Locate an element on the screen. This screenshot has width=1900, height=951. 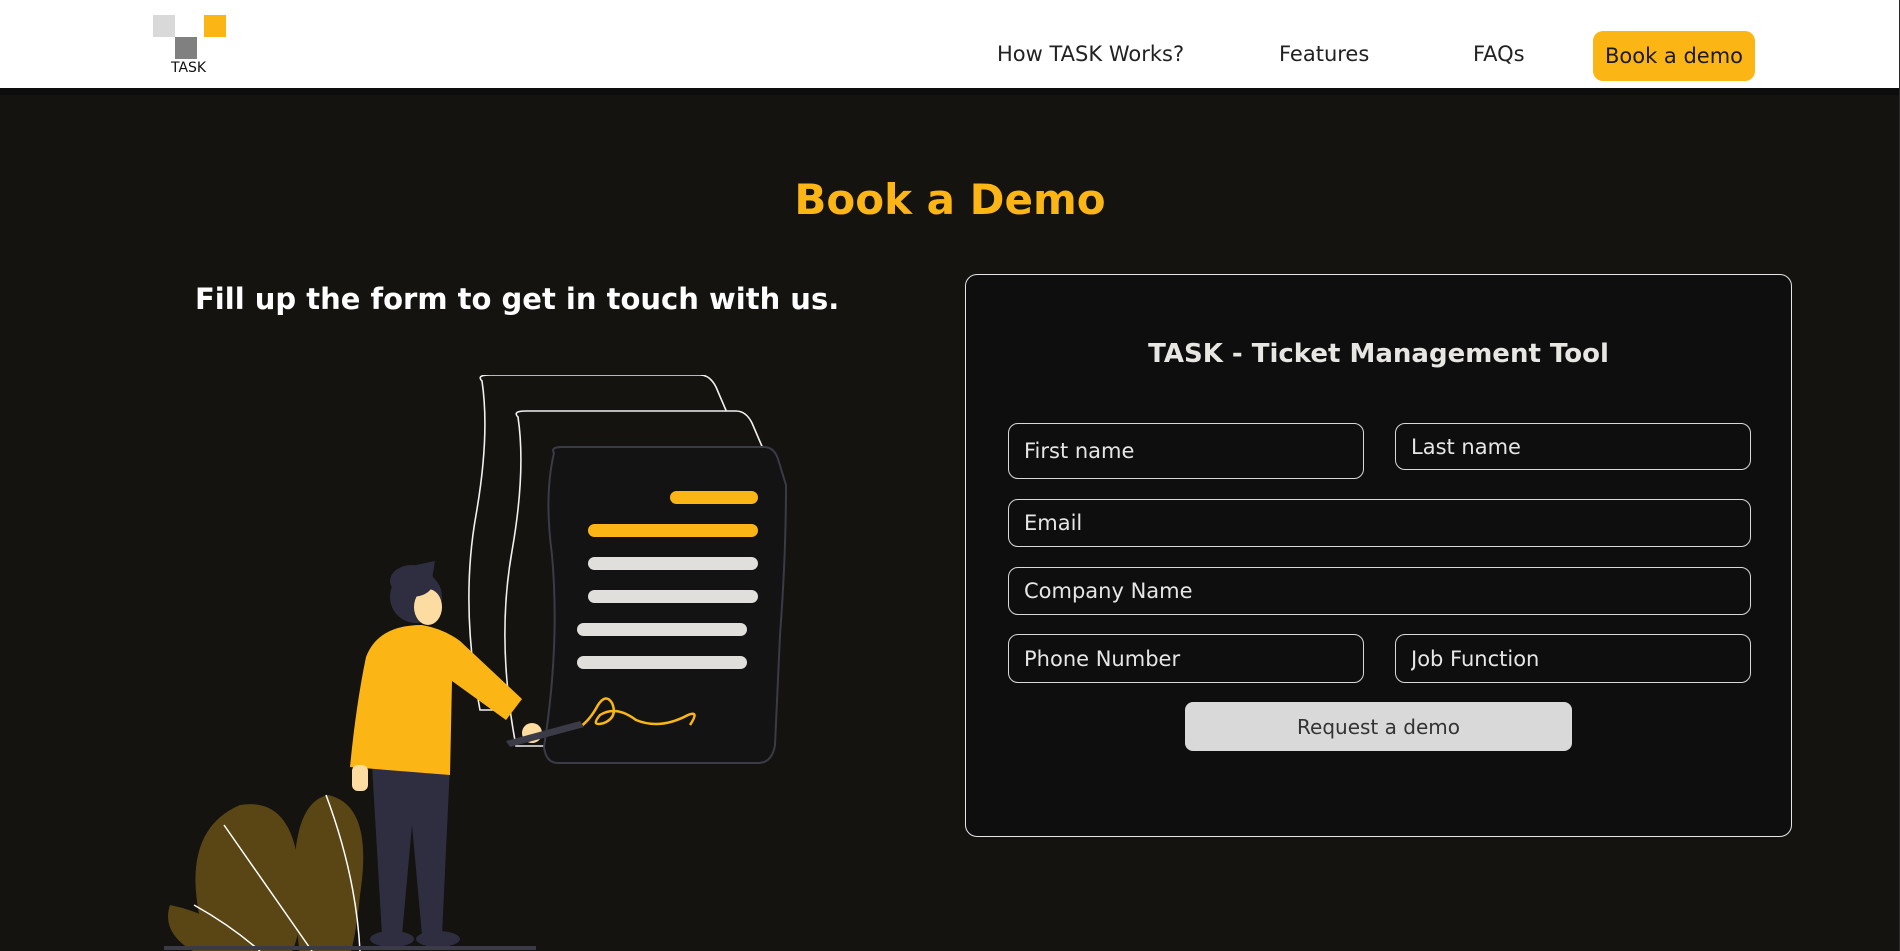
company-name-input is located at coordinates (1379, 591).